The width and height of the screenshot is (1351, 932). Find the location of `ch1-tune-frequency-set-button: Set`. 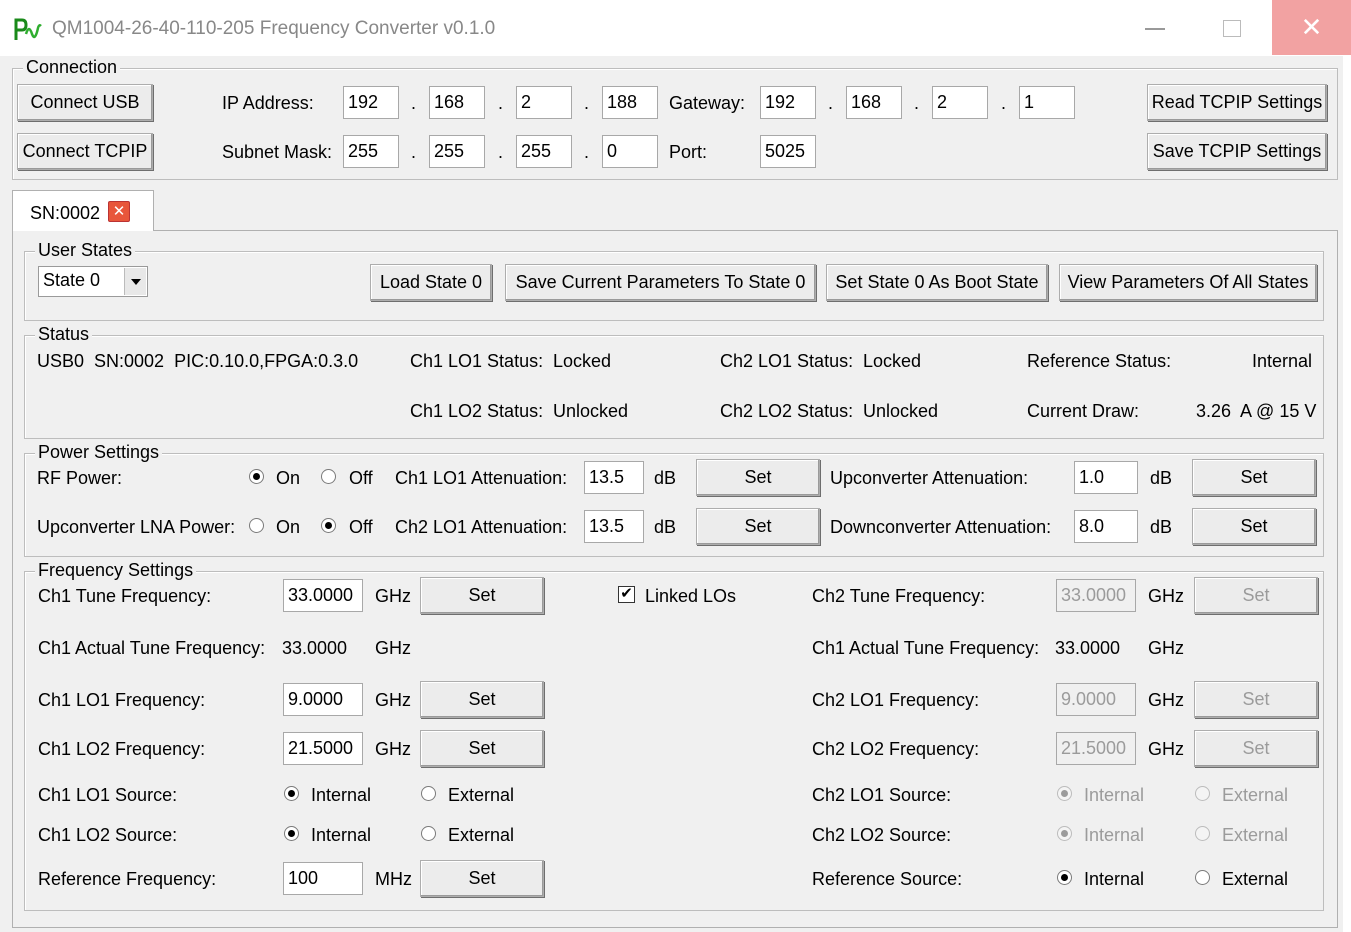

ch1-tune-frequency-set-button: Set is located at coordinates (482, 595).